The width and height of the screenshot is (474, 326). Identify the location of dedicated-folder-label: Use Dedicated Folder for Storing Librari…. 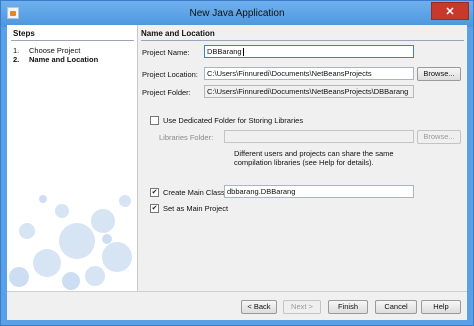
(233, 120).